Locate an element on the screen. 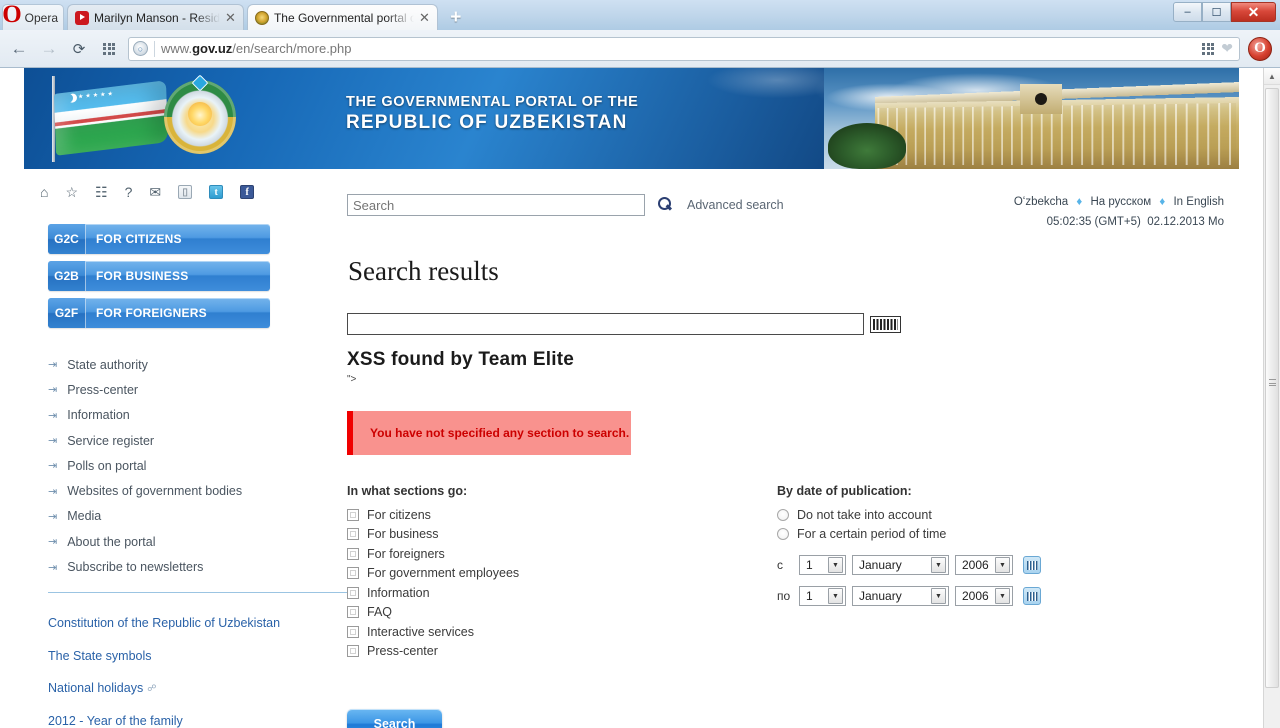  sidebar-item-about-the-portal: ⇥ About the portal is located at coordinates (198, 541).